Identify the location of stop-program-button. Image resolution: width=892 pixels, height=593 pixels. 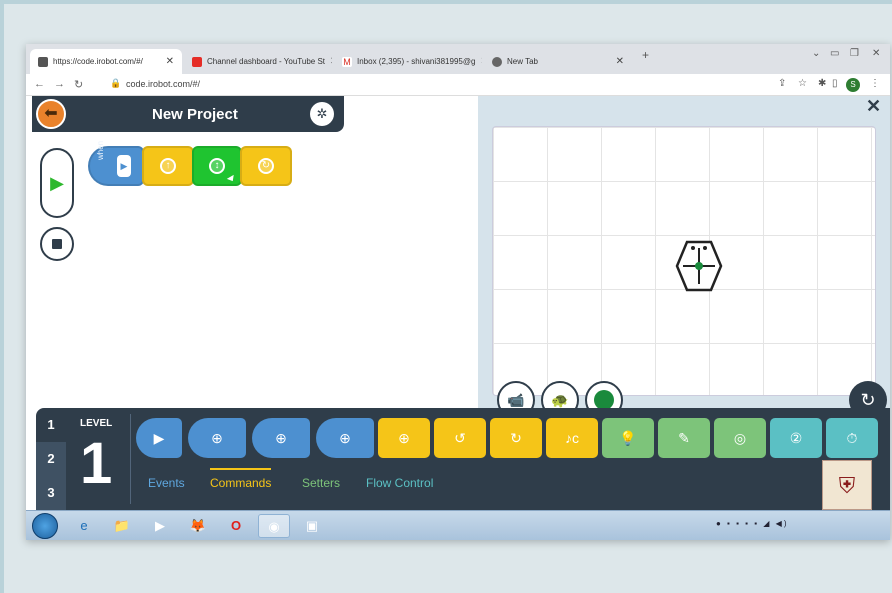
(57, 244).